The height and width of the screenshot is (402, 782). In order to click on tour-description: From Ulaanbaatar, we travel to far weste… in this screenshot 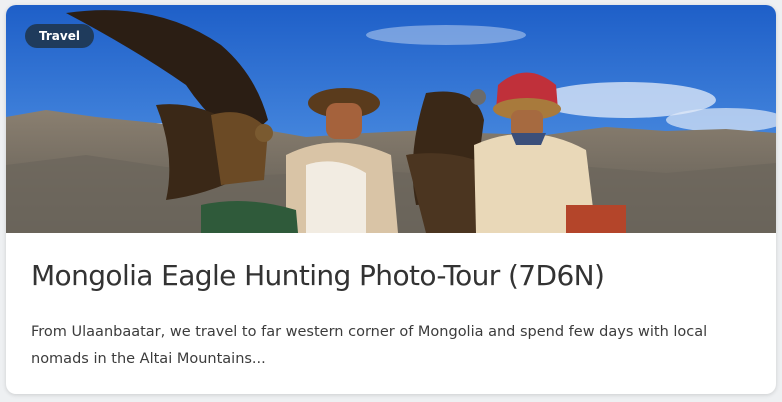, I will do `click(369, 345)`.